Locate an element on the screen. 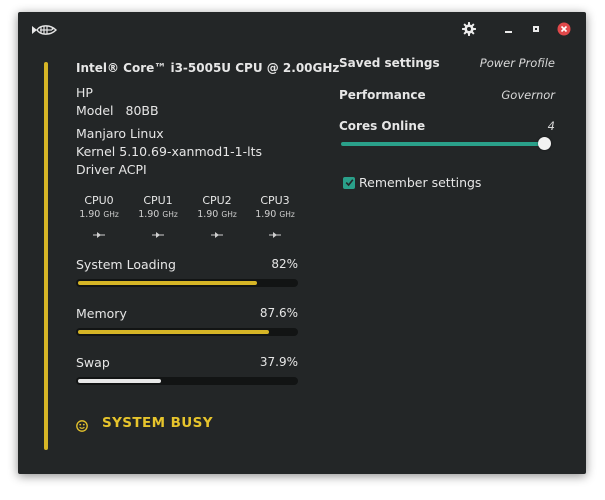 The image size is (605, 500). cores-online-row: Cores Online 4 is located at coordinates (447, 128).